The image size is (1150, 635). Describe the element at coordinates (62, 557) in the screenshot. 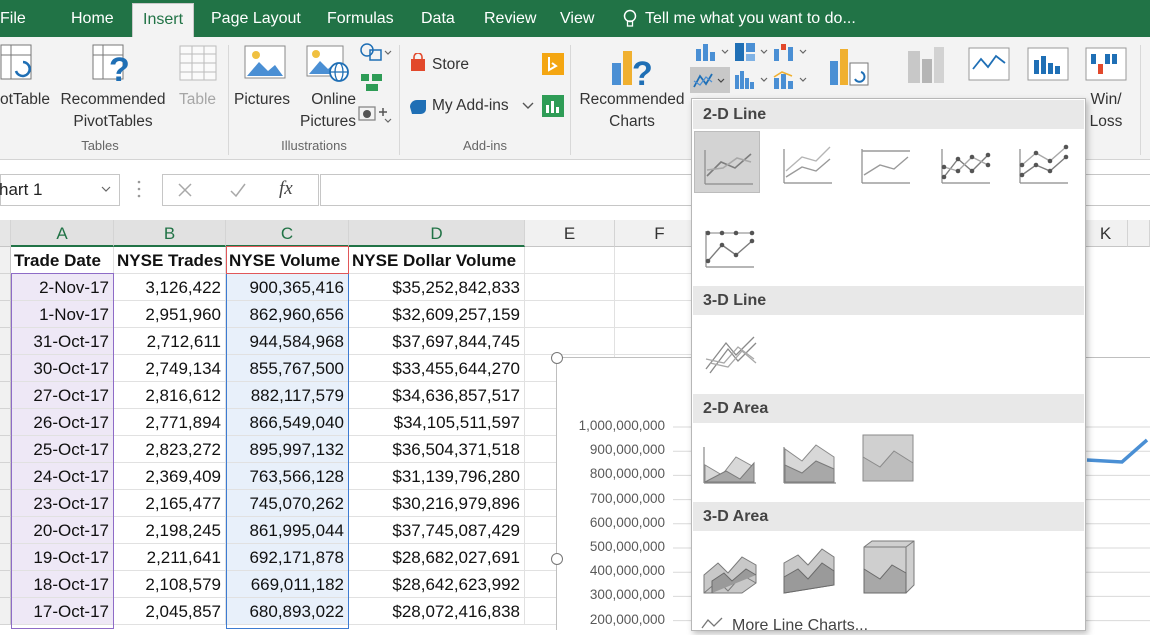

I see `table-cell: 19-Oct-17` at that location.